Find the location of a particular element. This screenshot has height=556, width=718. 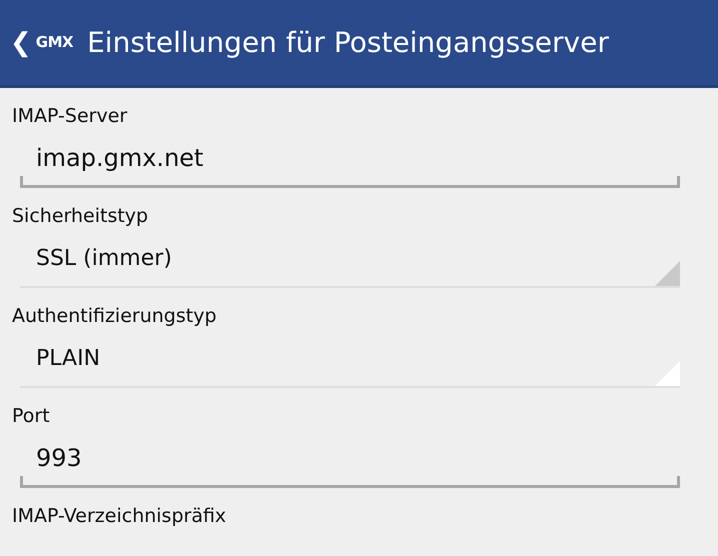

field-label: IMAP-Verzeichnispräfix is located at coordinates (119, 516).